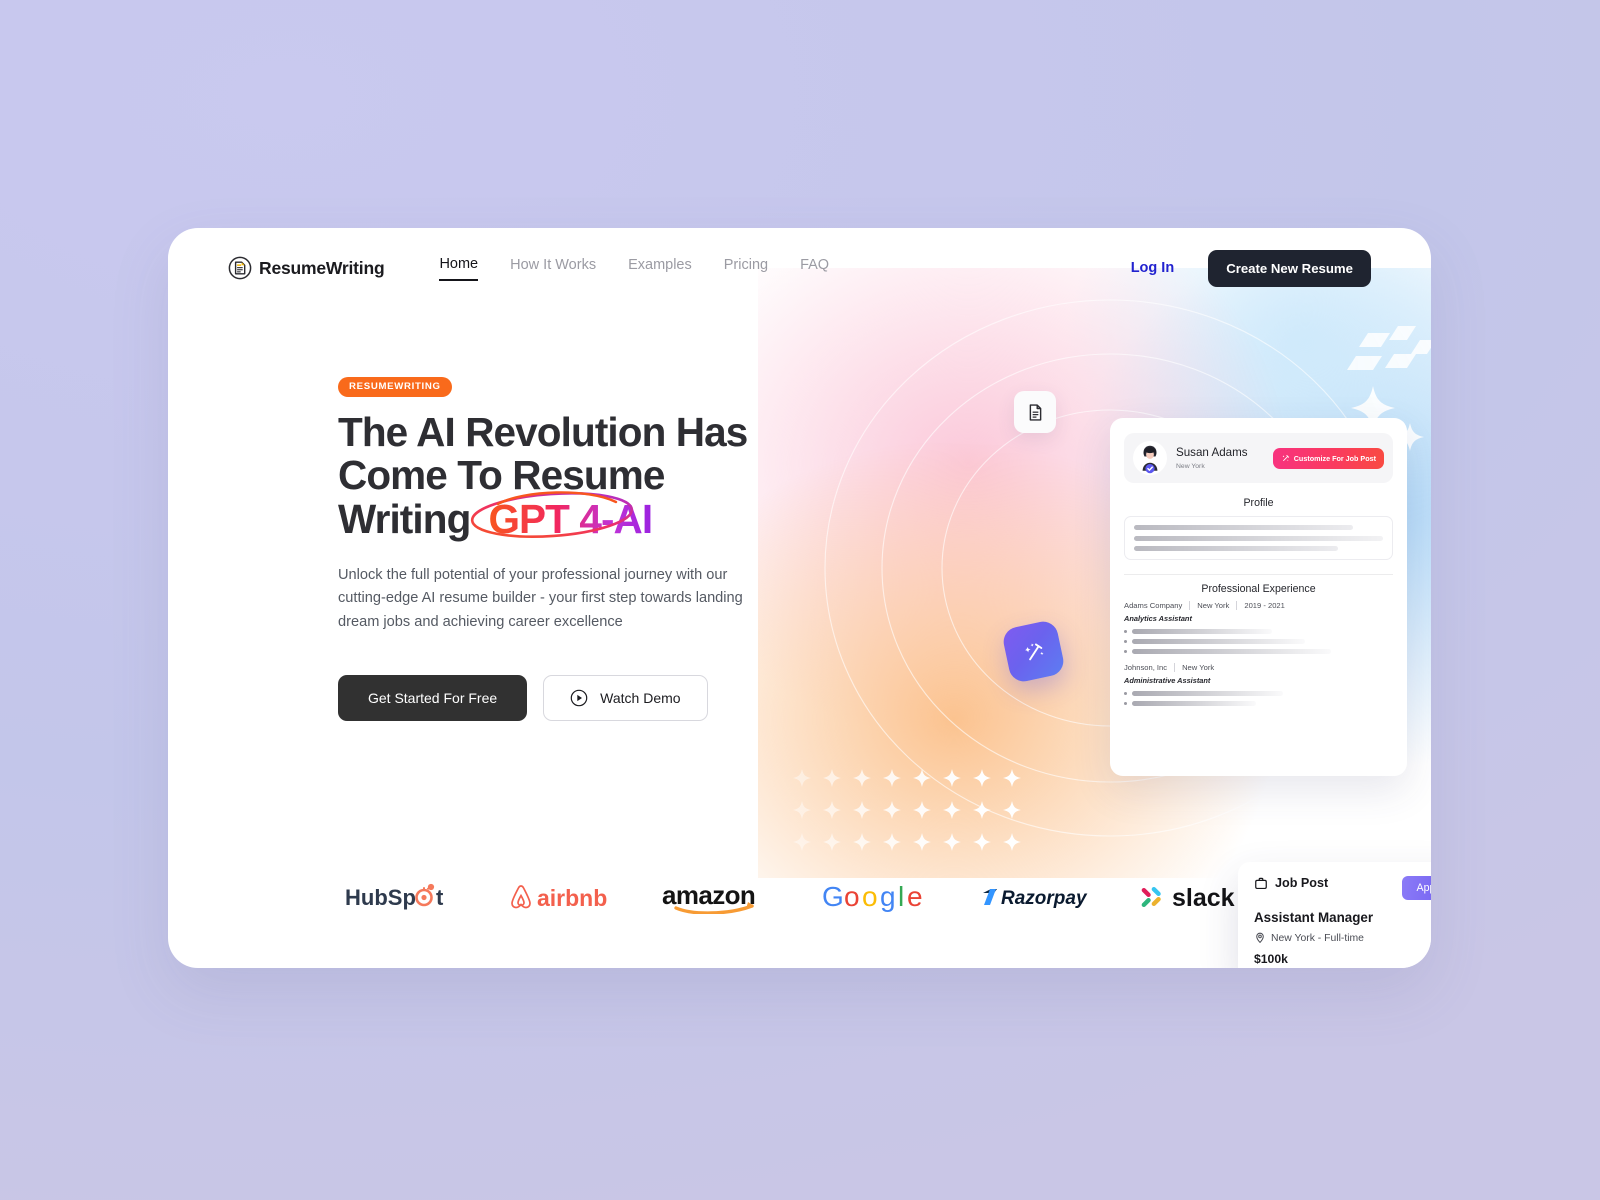 This screenshot has width=1600, height=1200. I want to click on profile-heading: Profile, so click(1258, 503).